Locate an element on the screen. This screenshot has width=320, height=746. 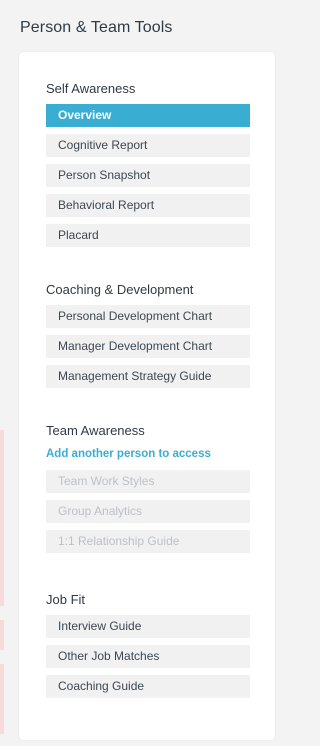
menu-item-person-snapshot: Person Snapshot is located at coordinates (148, 175).